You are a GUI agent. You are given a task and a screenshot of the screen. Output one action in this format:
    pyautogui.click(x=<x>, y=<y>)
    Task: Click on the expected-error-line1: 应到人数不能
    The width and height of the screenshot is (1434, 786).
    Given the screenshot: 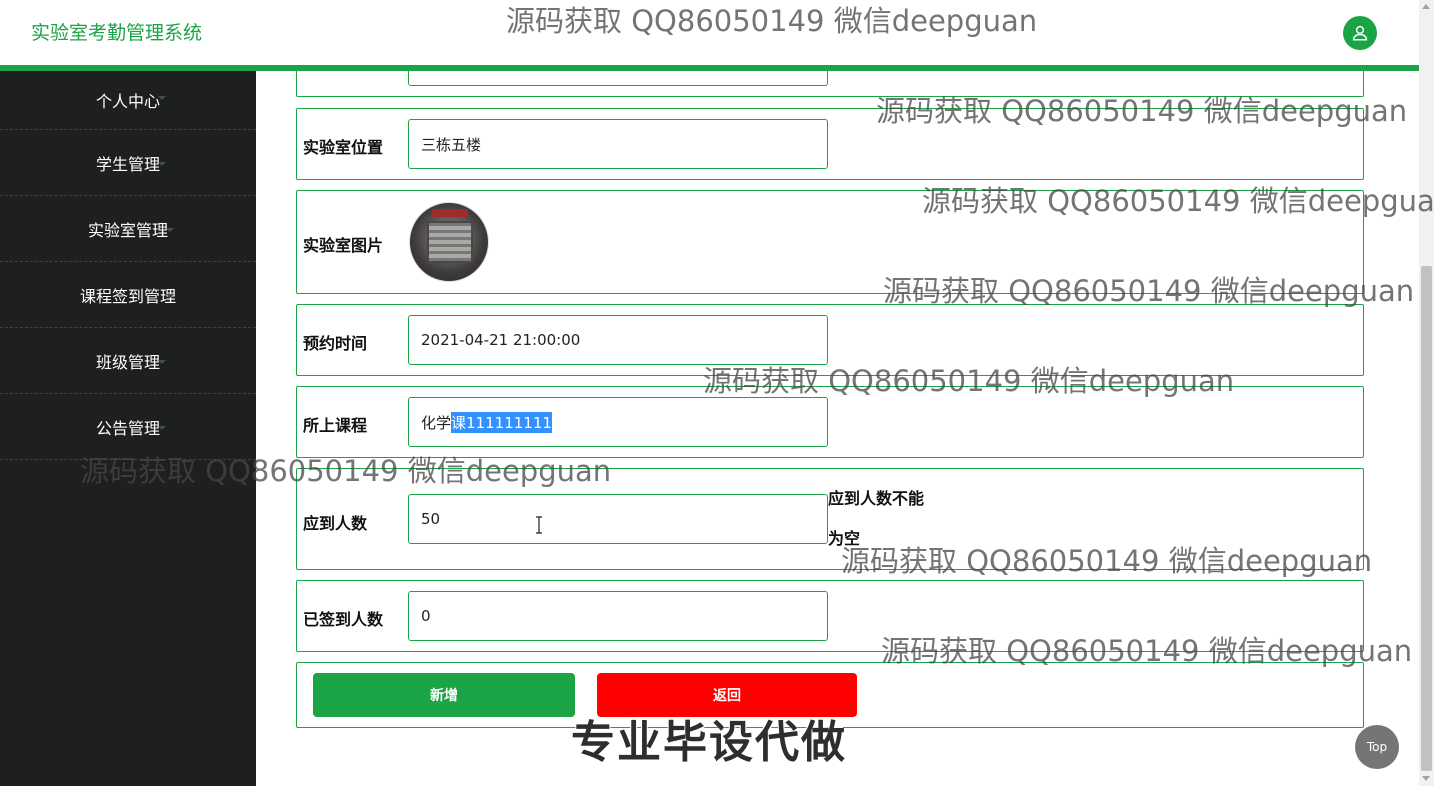 What is the action you would take?
    pyautogui.click(x=876, y=498)
    